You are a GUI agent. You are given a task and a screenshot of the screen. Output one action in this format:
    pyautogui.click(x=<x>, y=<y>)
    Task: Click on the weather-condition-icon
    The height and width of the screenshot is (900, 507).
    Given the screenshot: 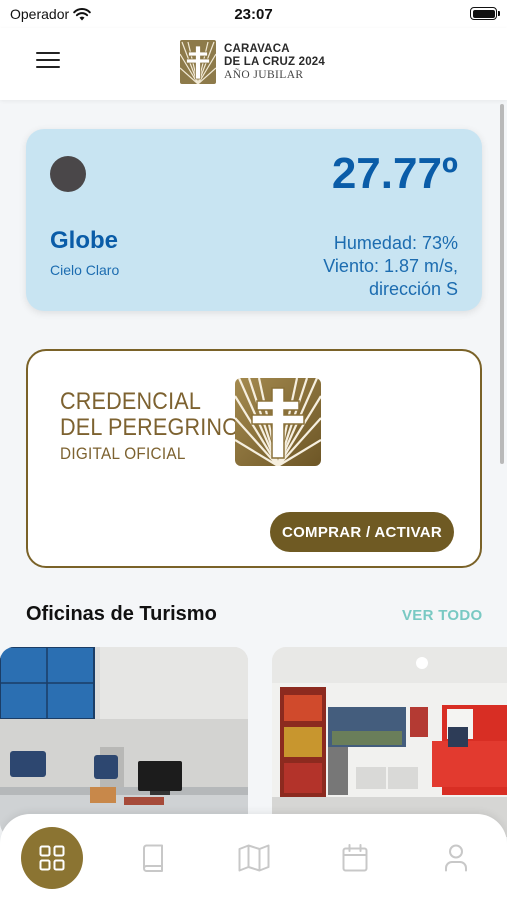 What is the action you would take?
    pyautogui.click(x=68, y=174)
    